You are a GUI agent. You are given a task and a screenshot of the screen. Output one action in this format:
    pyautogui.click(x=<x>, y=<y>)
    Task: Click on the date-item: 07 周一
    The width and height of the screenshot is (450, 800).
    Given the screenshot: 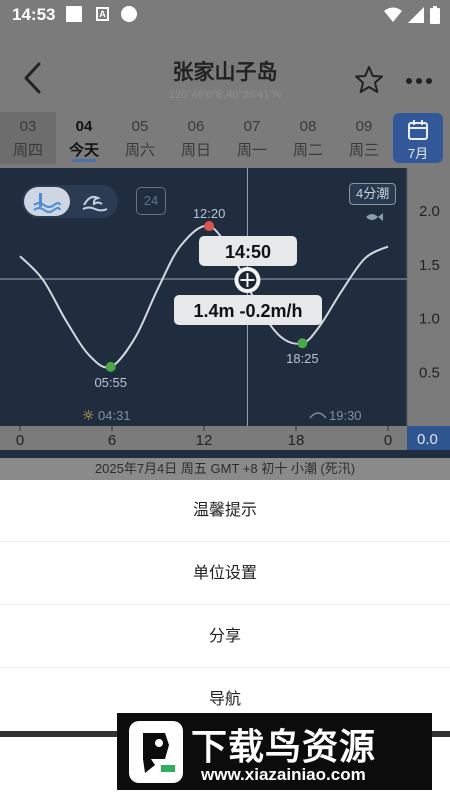 What is the action you would take?
    pyautogui.click(x=252, y=138)
    